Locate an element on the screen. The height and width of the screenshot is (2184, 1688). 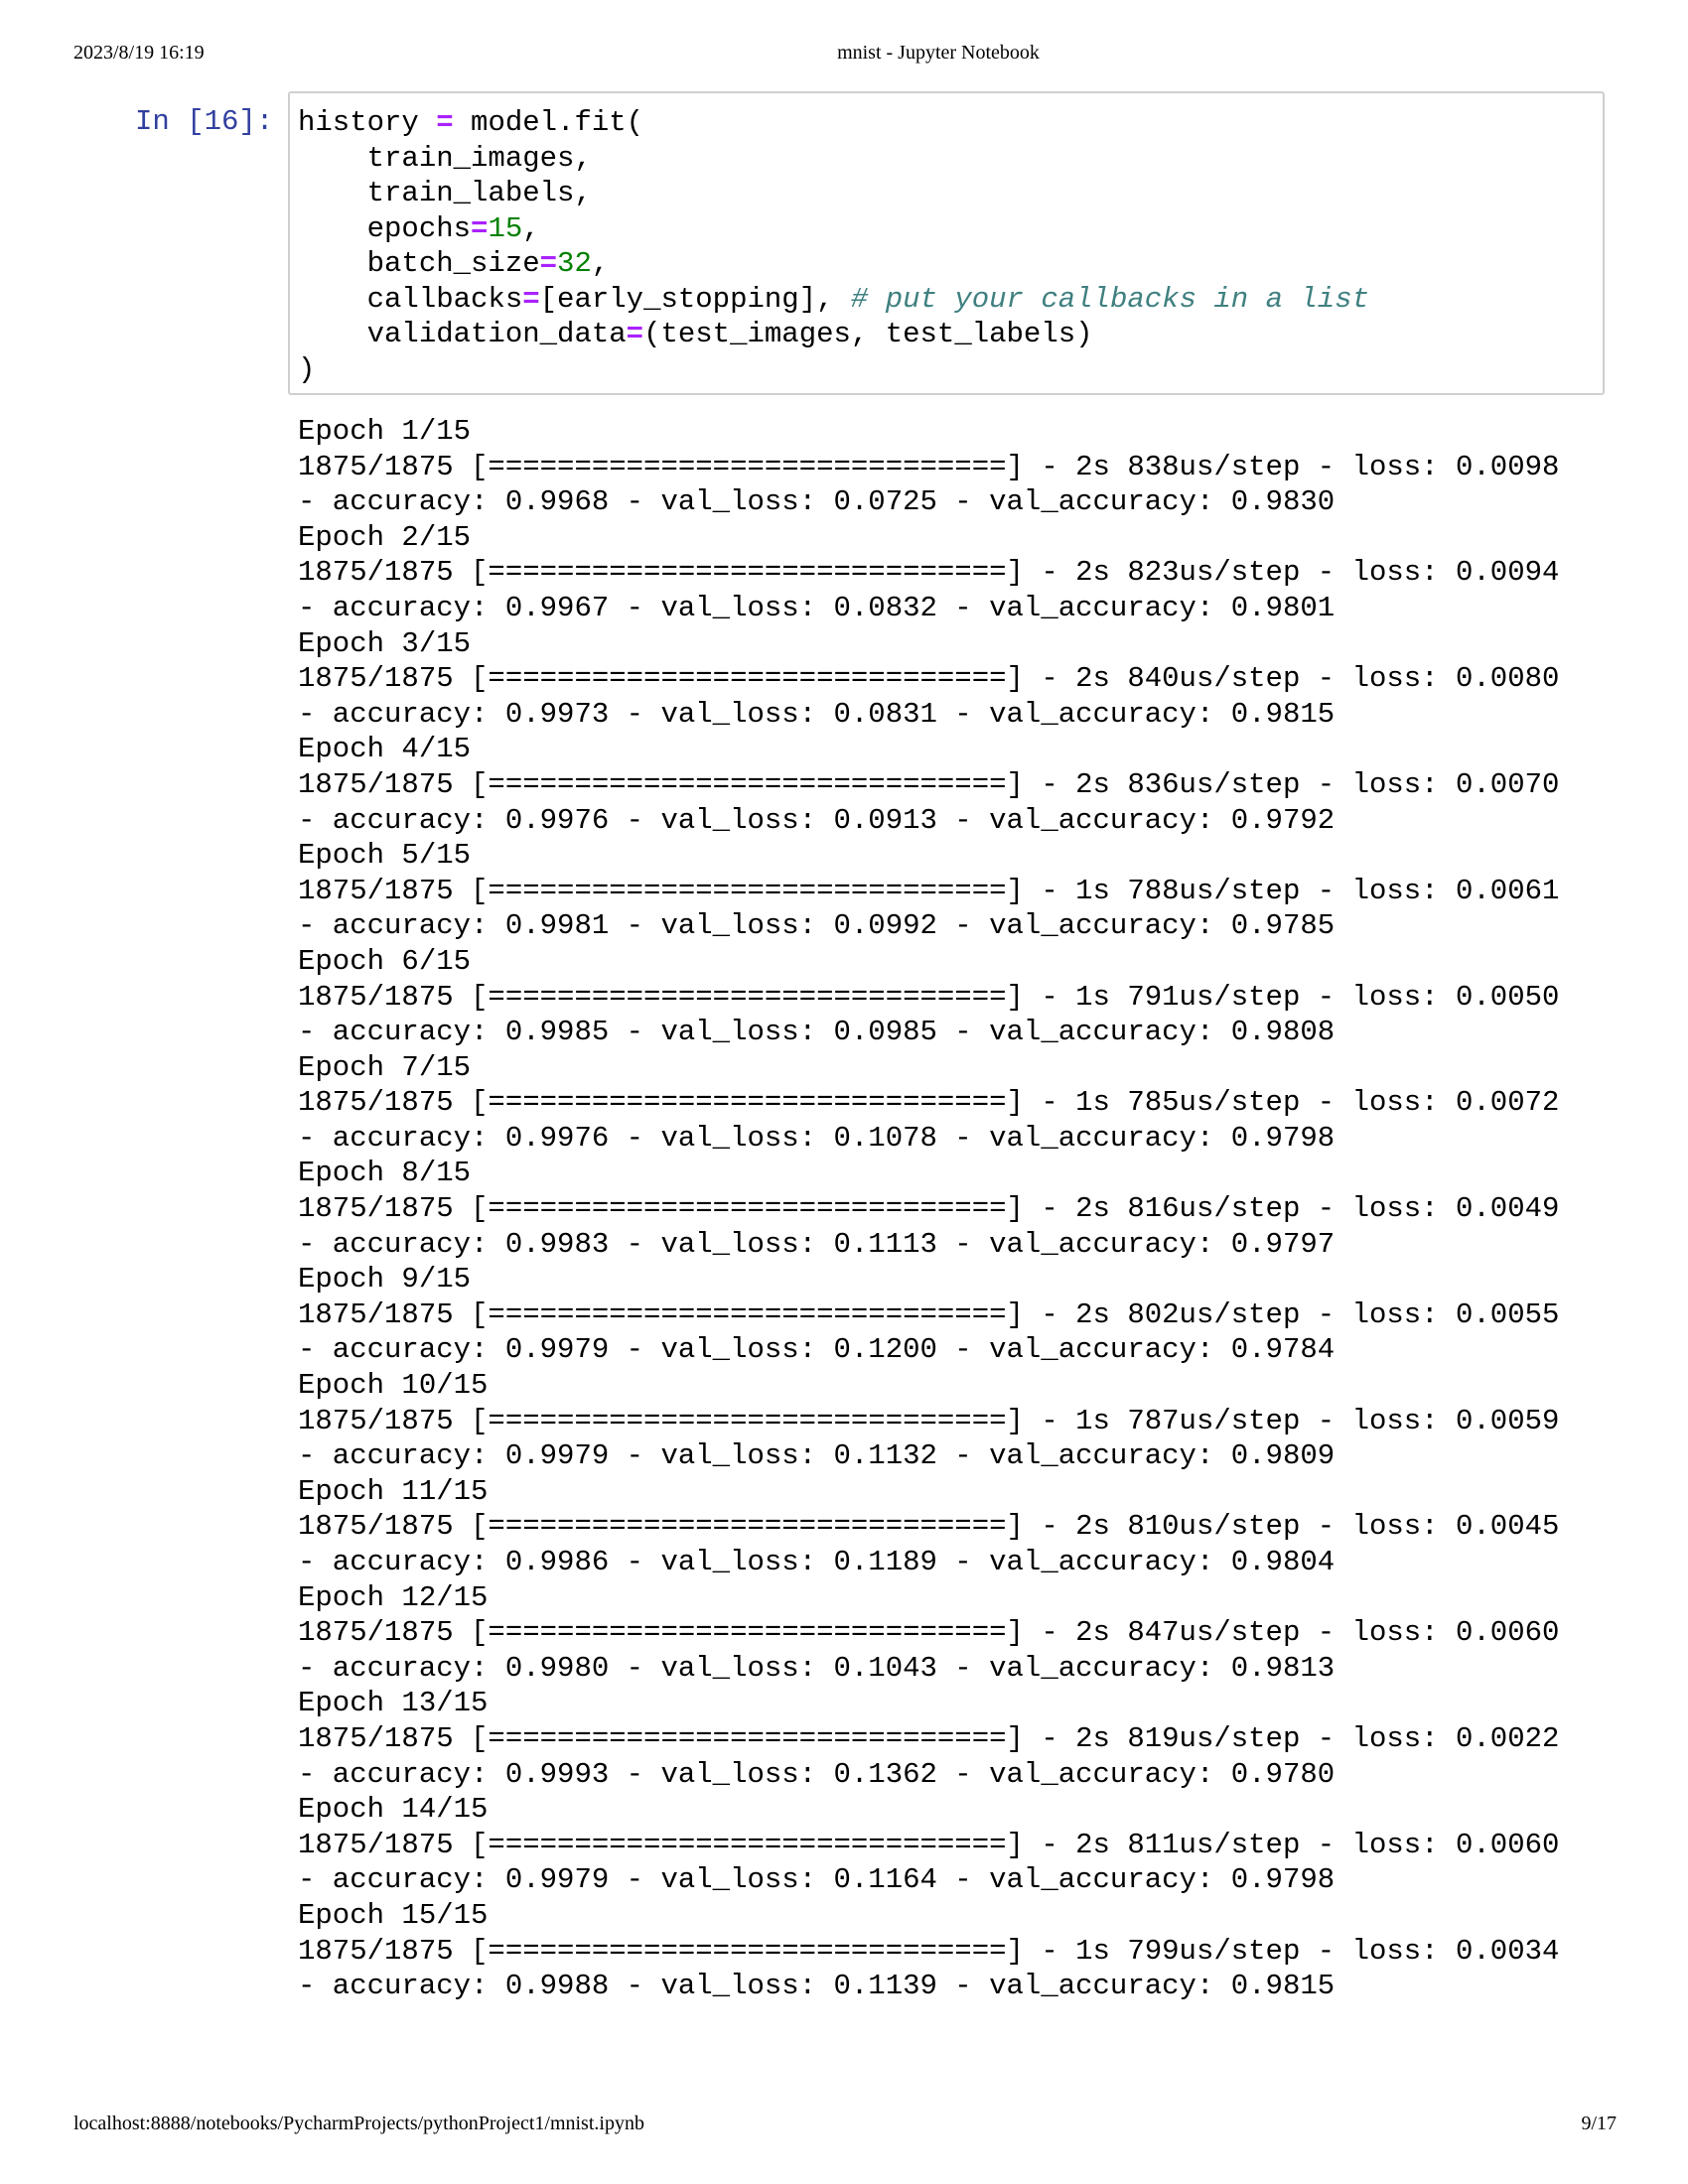
output-line: Epoch 14/15 is located at coordinates (393, 1810).